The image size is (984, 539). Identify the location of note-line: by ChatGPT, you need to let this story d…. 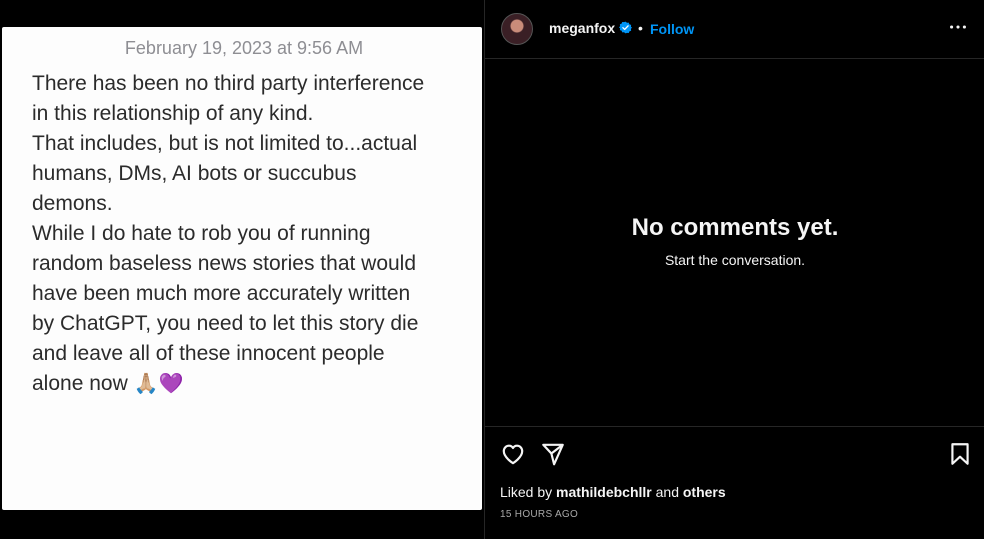
(225, 323).